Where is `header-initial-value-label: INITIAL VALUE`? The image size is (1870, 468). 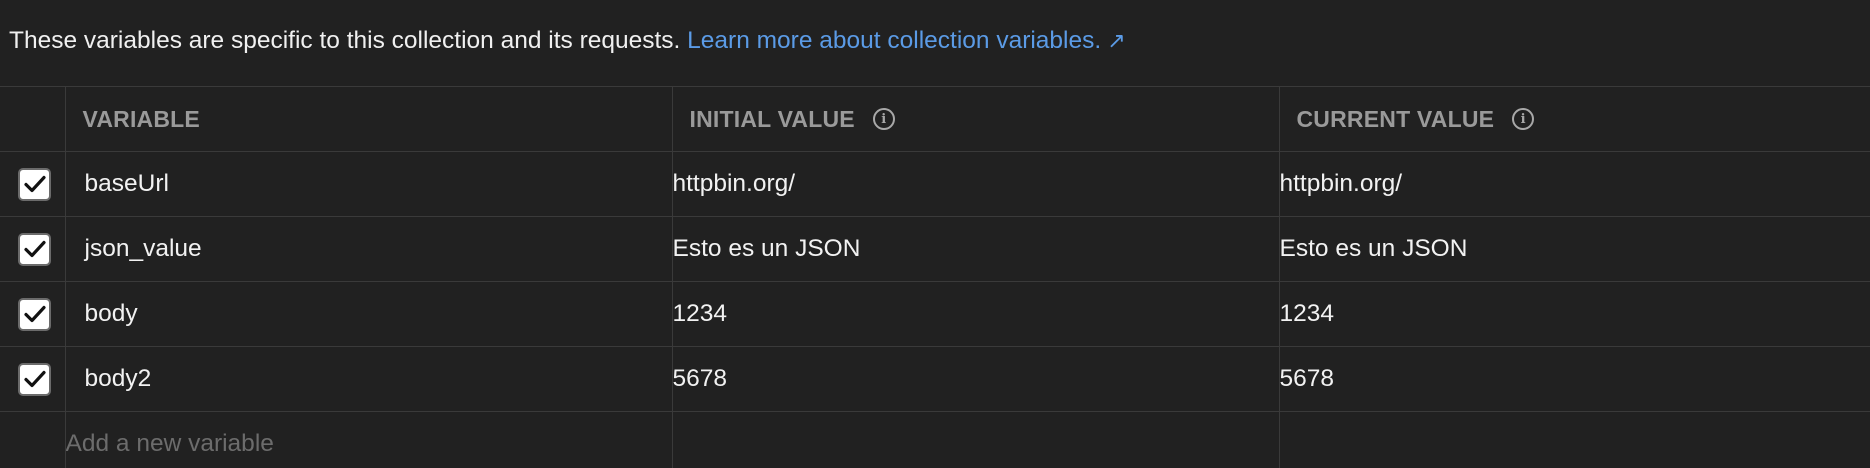 header-initial-value-label: INITIAL VALUE is located at coordinates (772, 118).